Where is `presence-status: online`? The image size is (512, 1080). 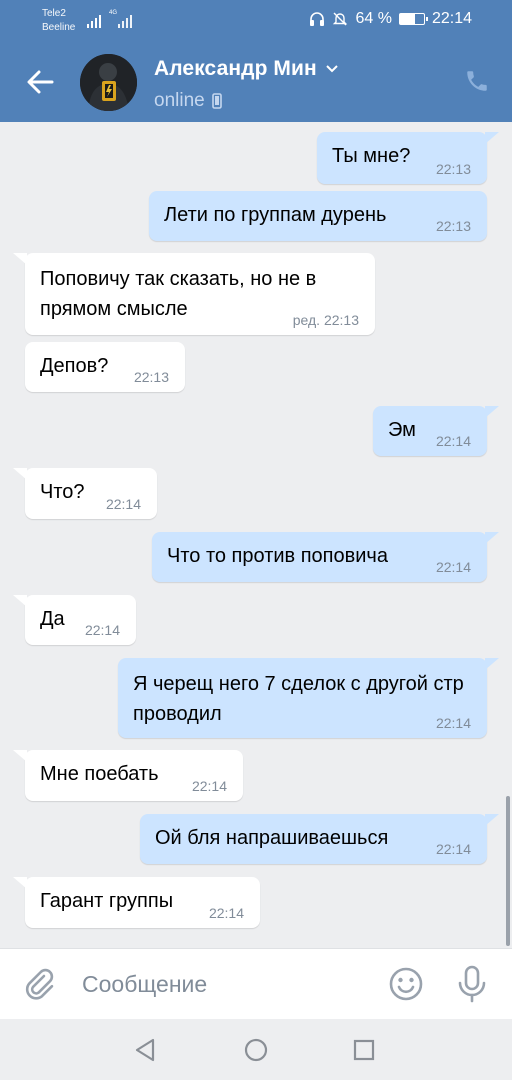 presence-status: online is located at coordinates (179, 100).